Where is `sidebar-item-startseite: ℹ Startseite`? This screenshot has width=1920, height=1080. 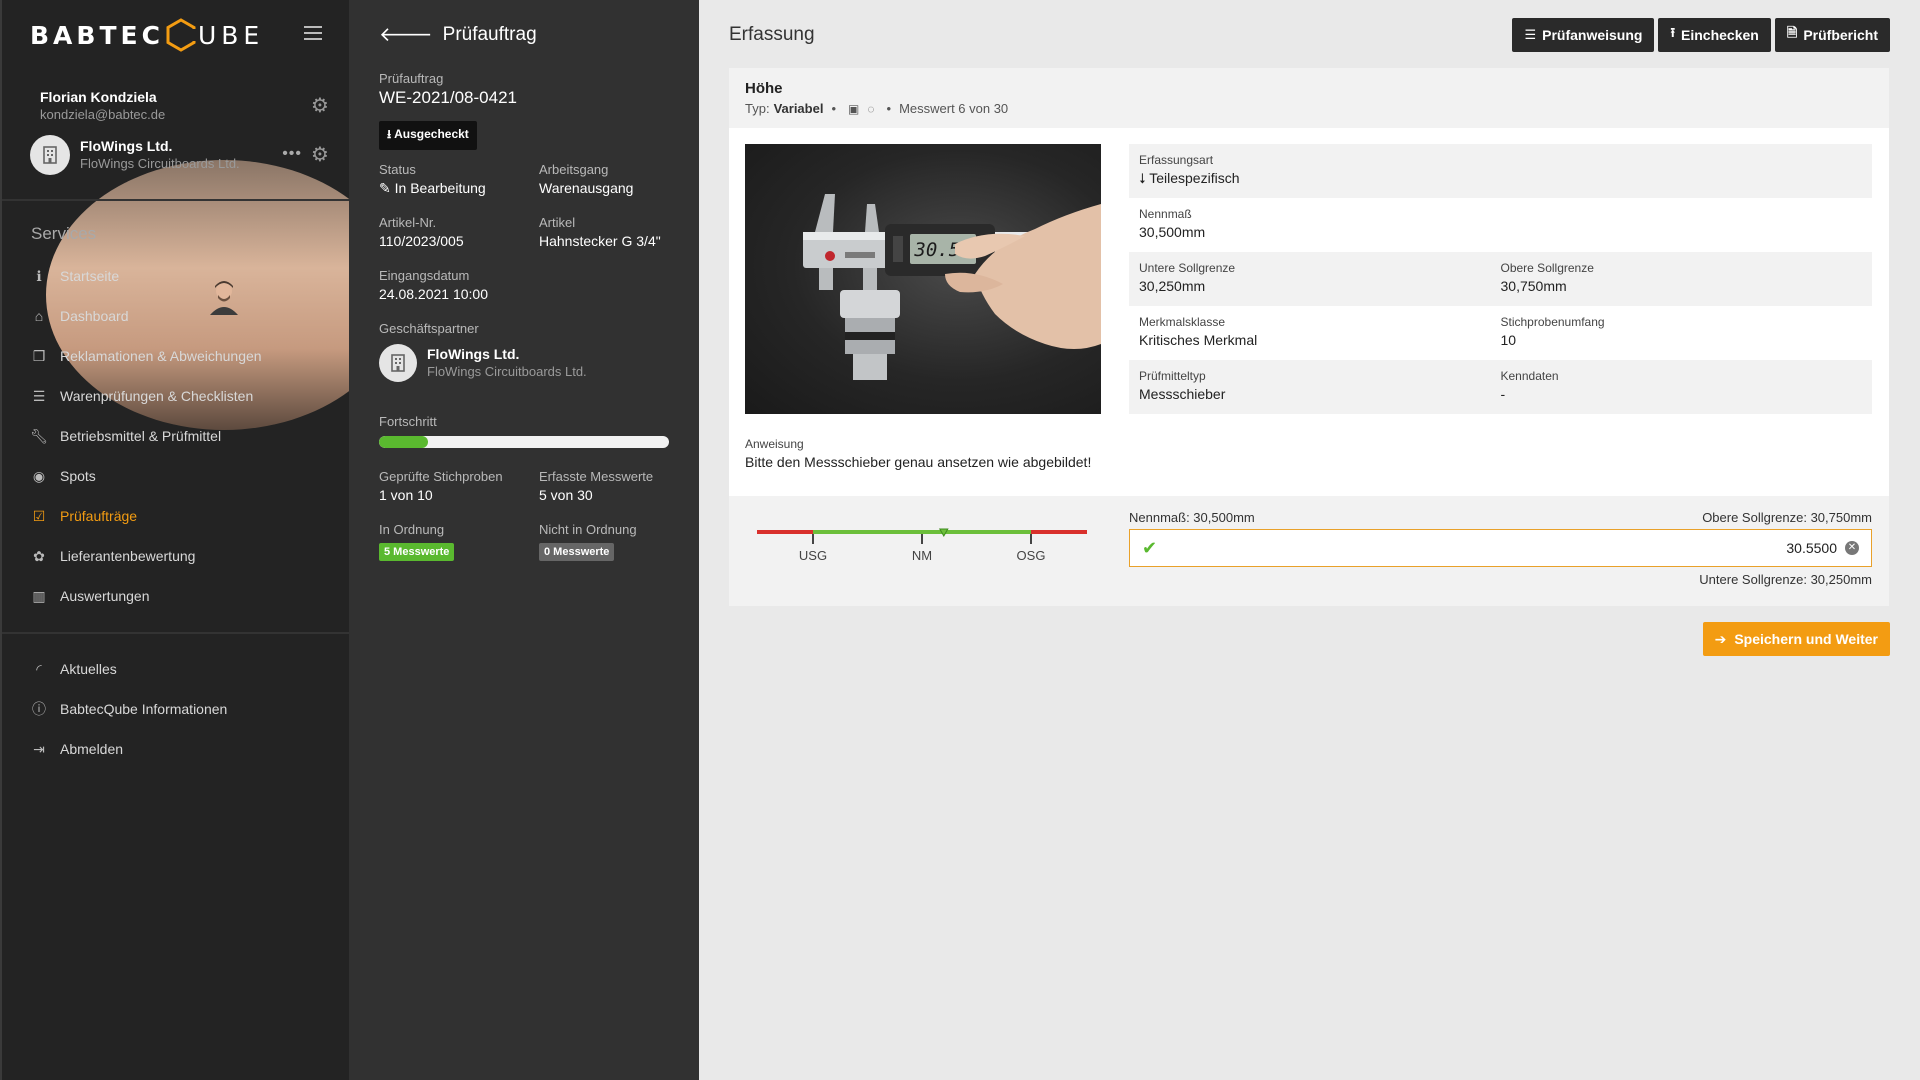 sidebar-item-startseite: ℹ Startseite is located at coordinates (180, 276).